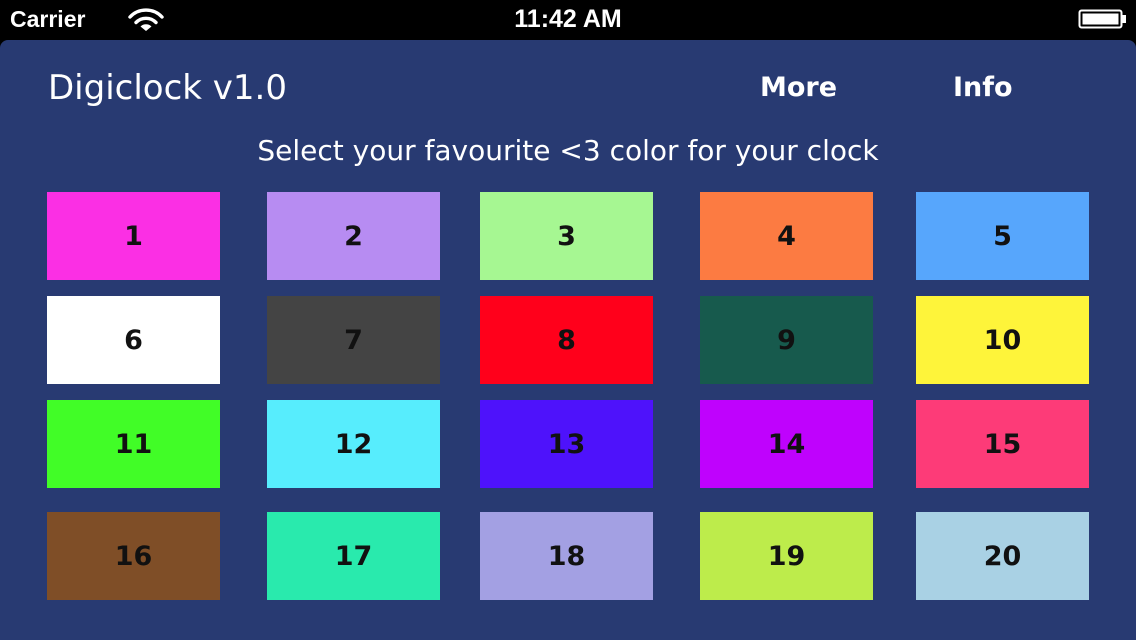  I want to click on color-swatch-7: 7, so click(353, 340).